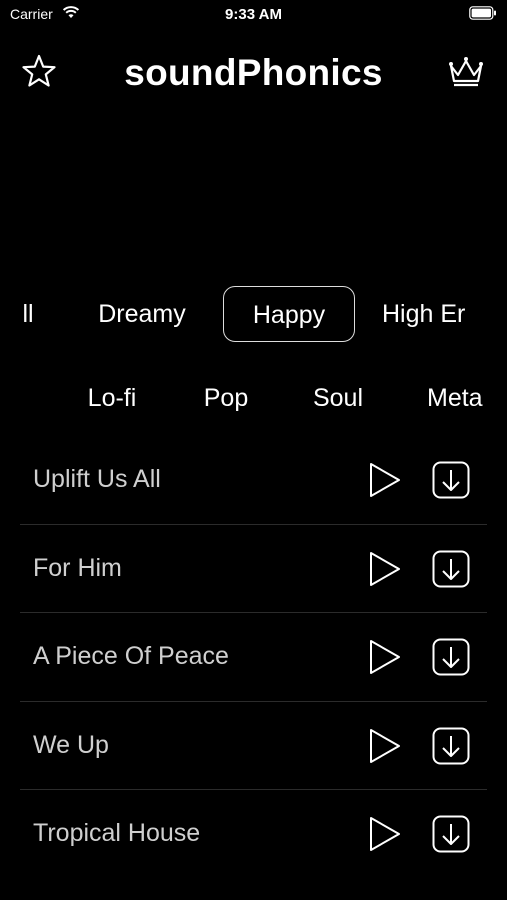  Describe the element at coordinates (28, 314) in the screenshot. I see `genre-chip: ll` at that location.